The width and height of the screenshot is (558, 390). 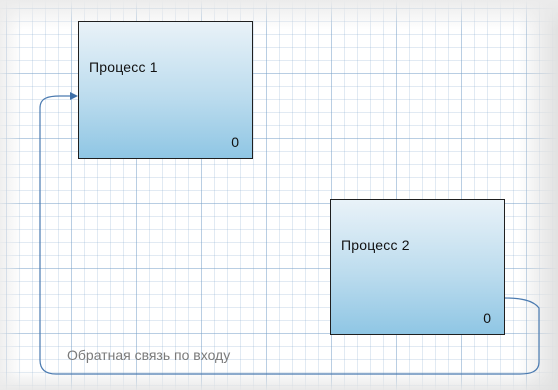 I want to click on process-1-title: Процесс 1, so click(x=123, y=67).